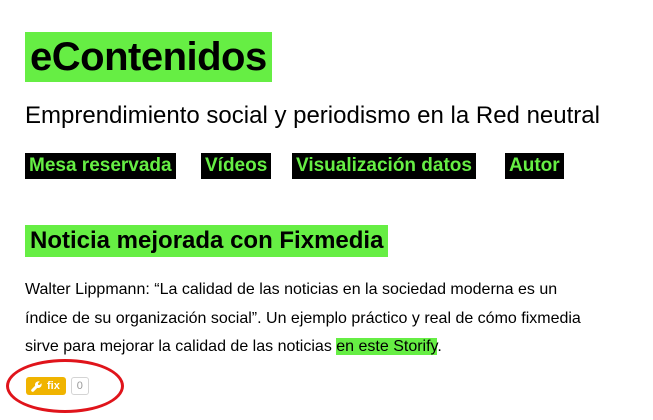 Image resolution: width=653 pixels, height=420 pixels. I want to click on site-title: eContenidos, so click(148, 57).